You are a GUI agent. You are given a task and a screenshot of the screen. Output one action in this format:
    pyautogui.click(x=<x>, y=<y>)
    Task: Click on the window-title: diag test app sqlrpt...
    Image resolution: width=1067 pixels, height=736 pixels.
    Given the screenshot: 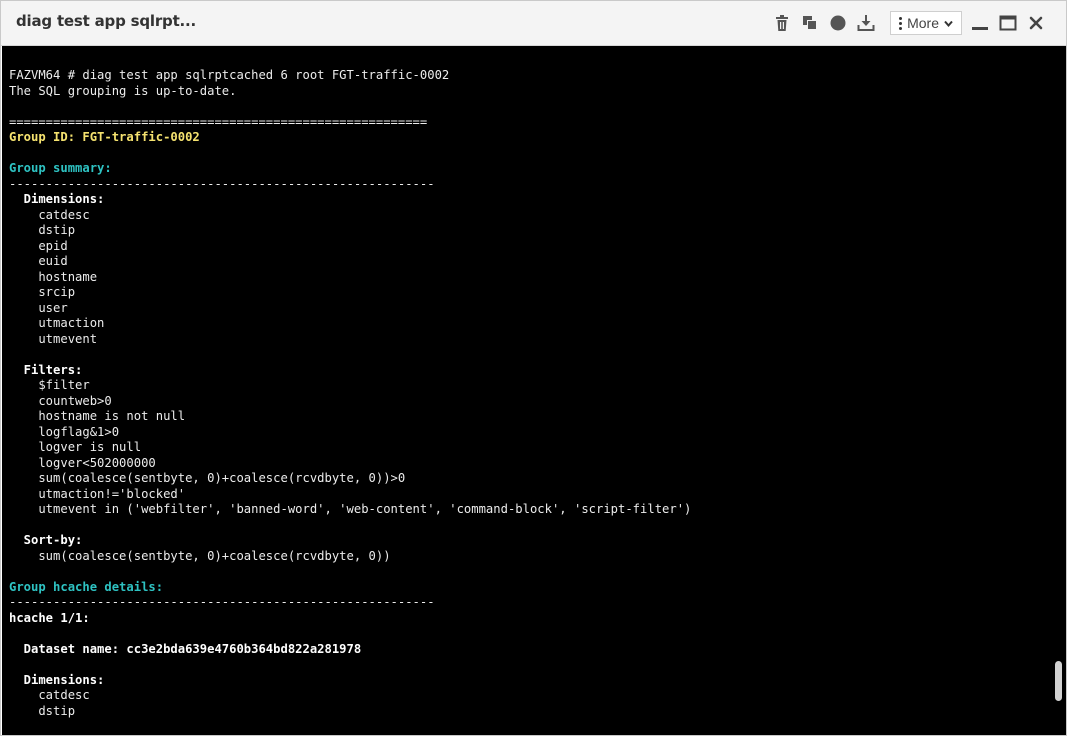 What is the action you would take?
    pyautogui.click(x=106, y=21)
    